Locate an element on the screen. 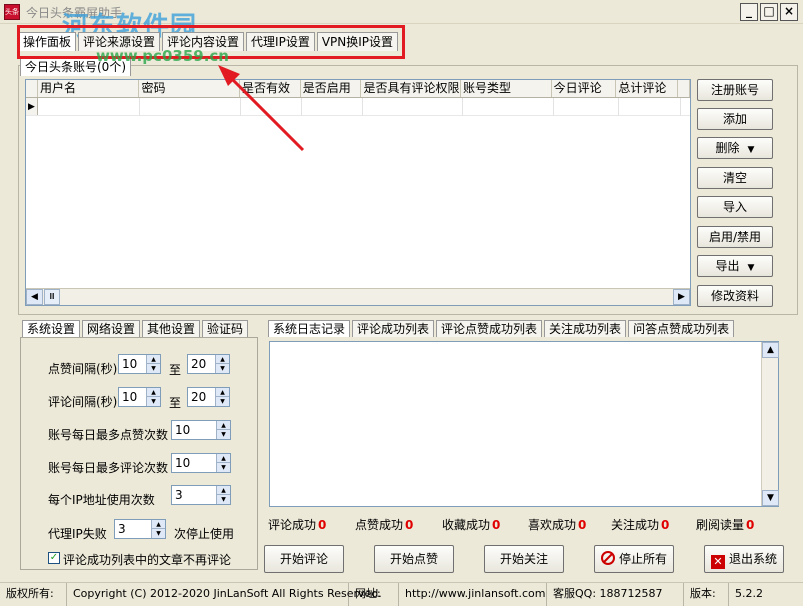 The width and height of the screenshot is (803, 606). stat-label: 点赞成功 is located at coordinates (379, 525).